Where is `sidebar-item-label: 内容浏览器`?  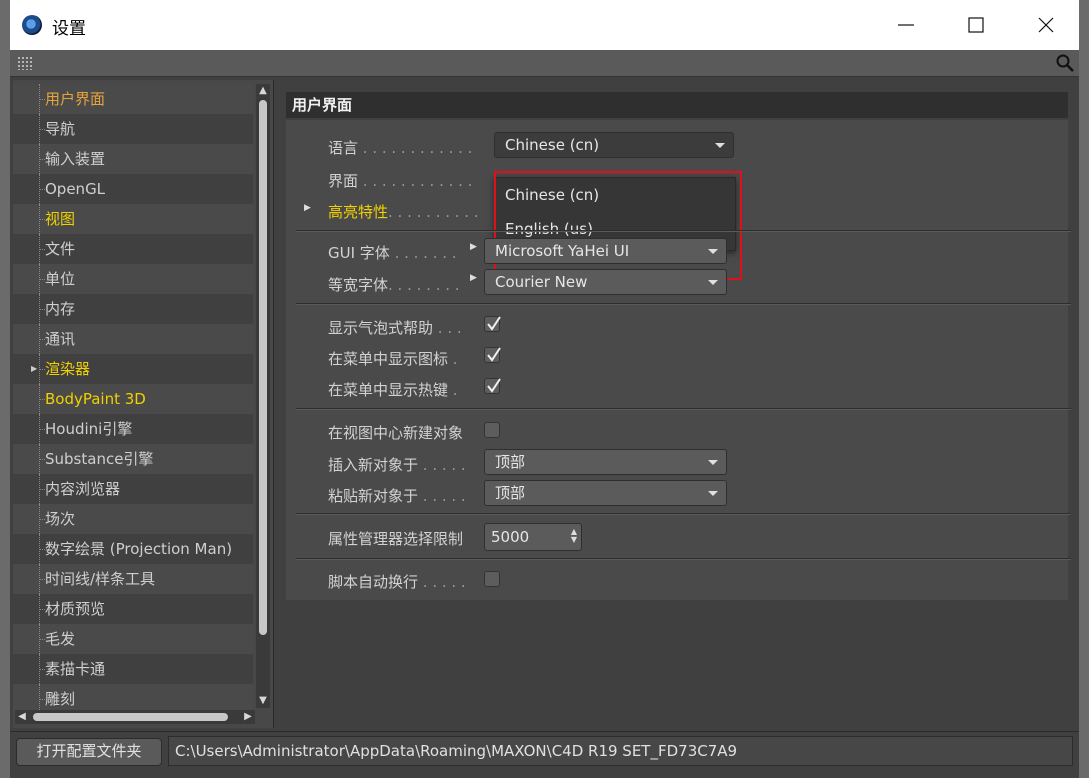 sidebar-item-label: 内容浏览器 is located at coordinates (83, 489).